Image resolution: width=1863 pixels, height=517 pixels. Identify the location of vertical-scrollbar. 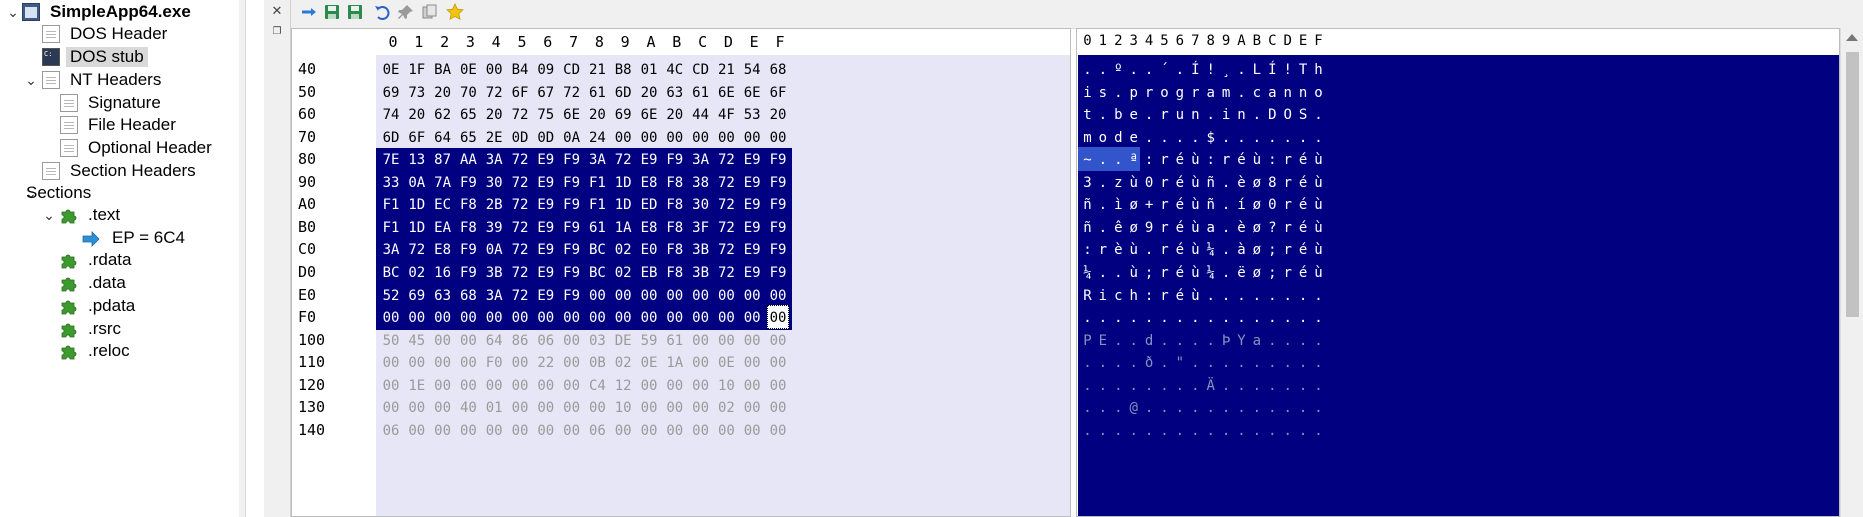
(1851, 272).